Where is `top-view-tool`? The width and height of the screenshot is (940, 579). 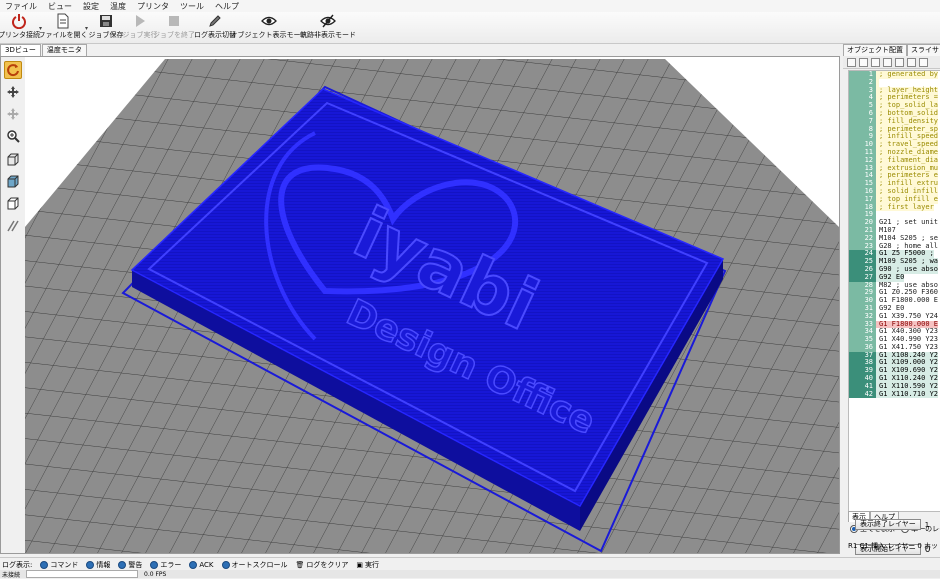
top-view-tool is located at coordinates (13, 182).